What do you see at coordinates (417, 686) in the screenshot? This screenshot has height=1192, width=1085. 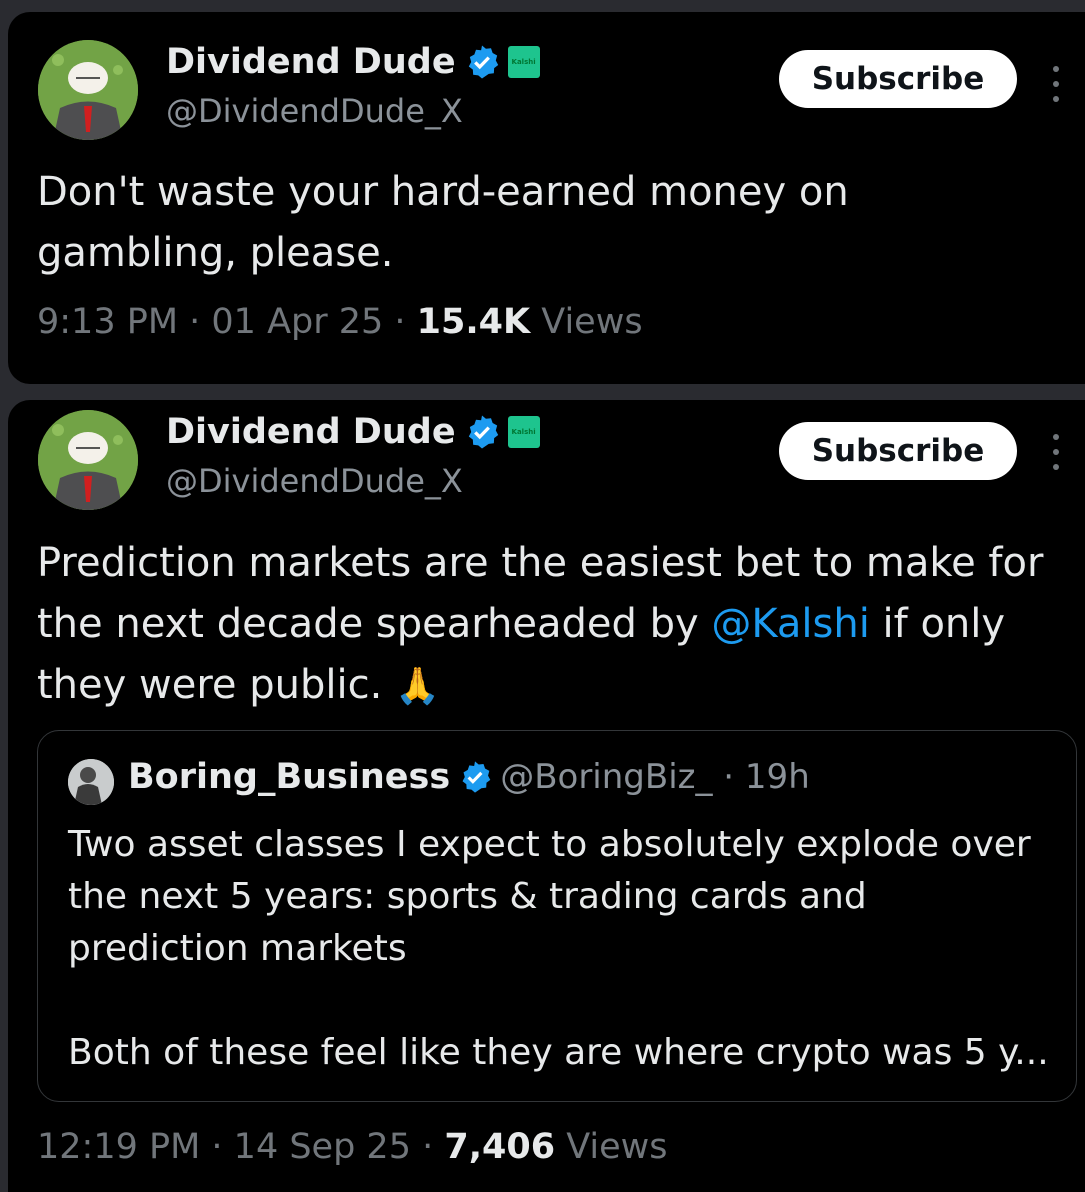 I see `folded-hands-emoji: 🙏` at bounding box center [417, 686].